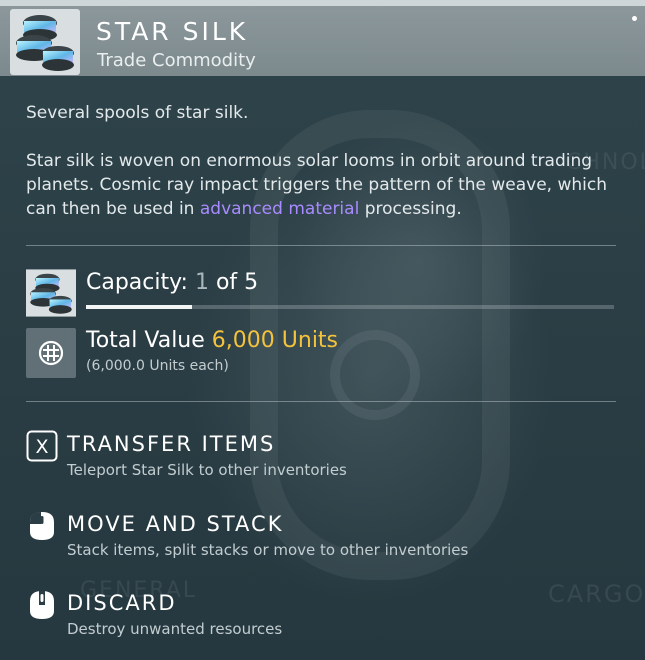  What do you see at coordinates (322, 38) in the screenshot?
I see `item-header: STAR SILK Trade Commodity` at bounding box center [322, 38].